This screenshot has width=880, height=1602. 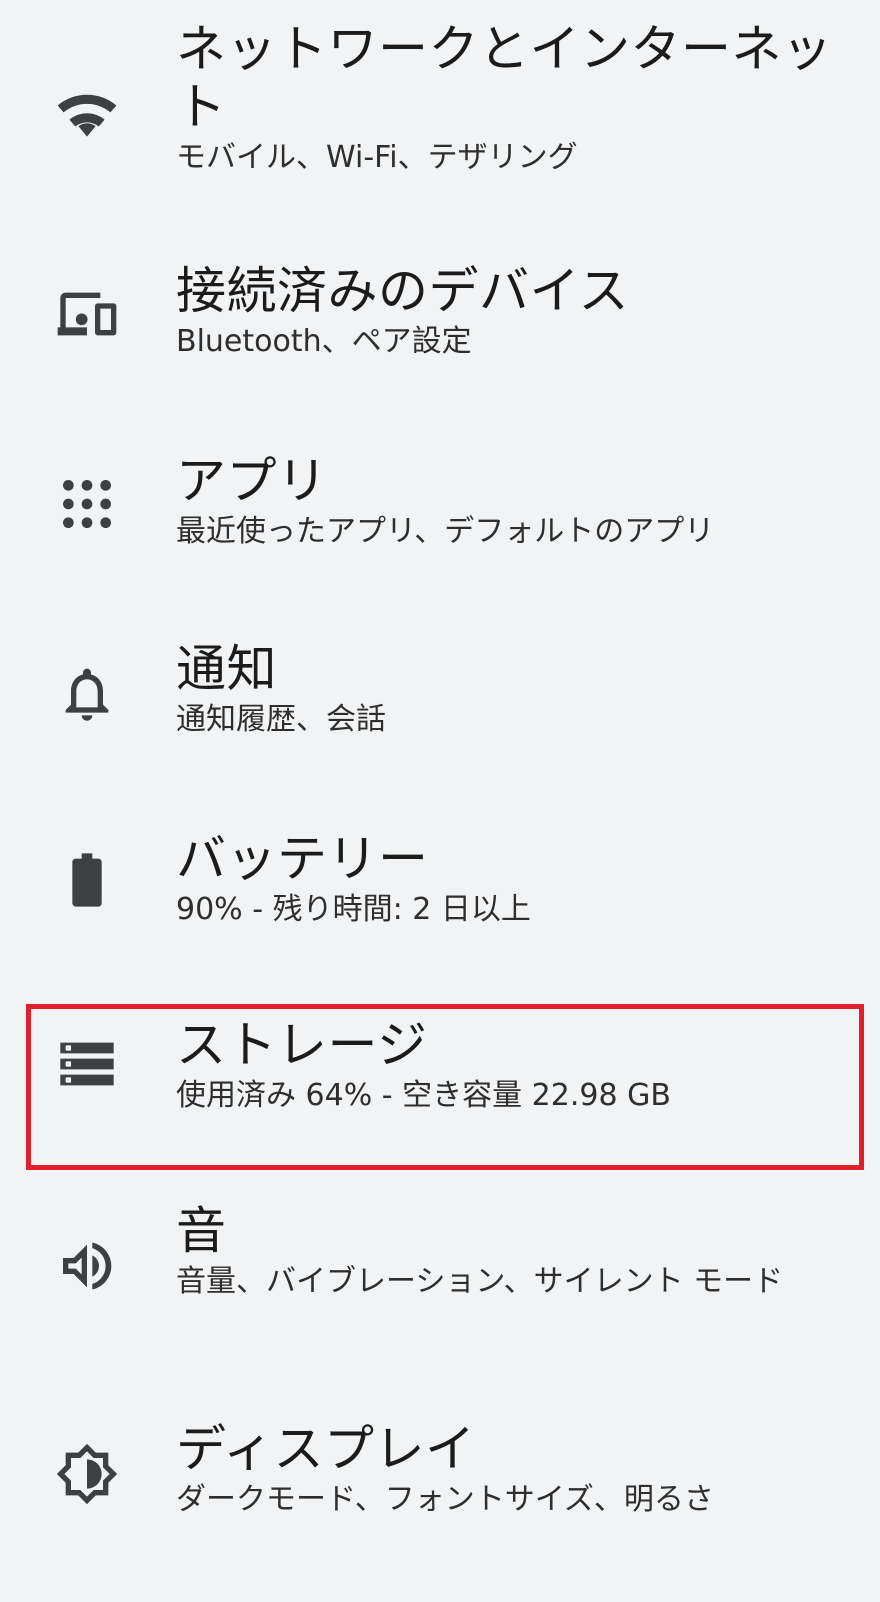 What do you see at coordinates (87, 880) in the screenshot?
I see `battery-icon` at bounding box center [87, 880].